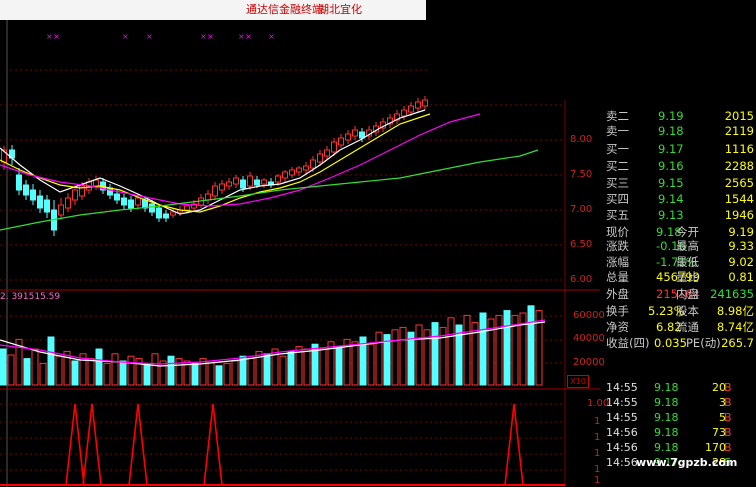 Image resolution: width=756 pixels, height=487 pixels. What do you see at coordinates (617, 246) in the screenshot?
I see `stat-label: 涨跌` at bounding box center [617, 246].